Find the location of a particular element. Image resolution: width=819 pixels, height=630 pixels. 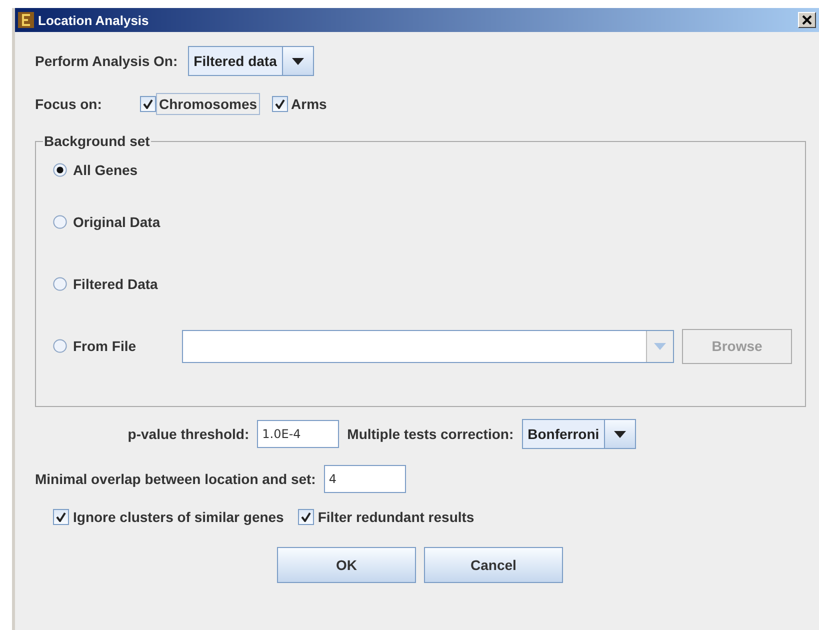

app-icon is located at coordinates (26, 20).